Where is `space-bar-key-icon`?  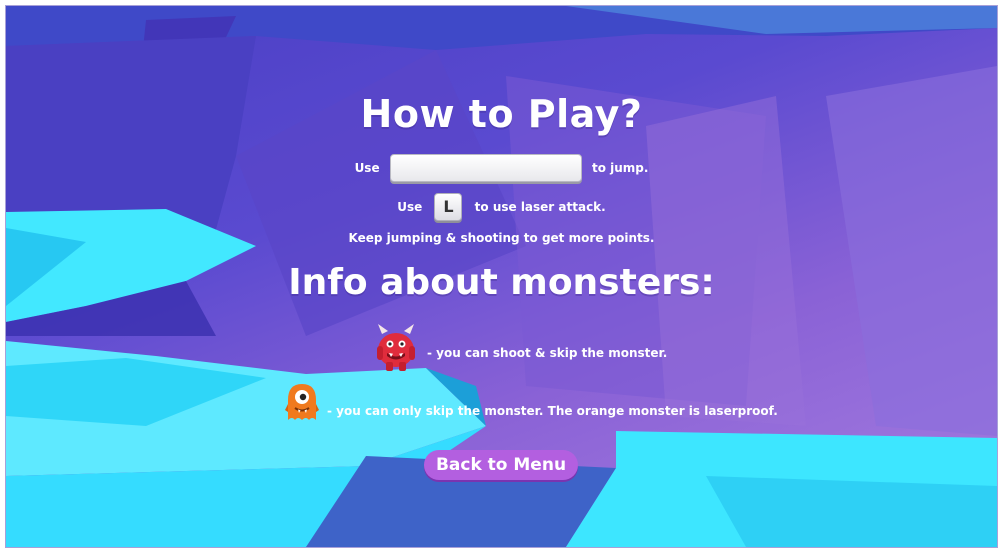
space-bar-key-icon is located at coordinates (485, 168).